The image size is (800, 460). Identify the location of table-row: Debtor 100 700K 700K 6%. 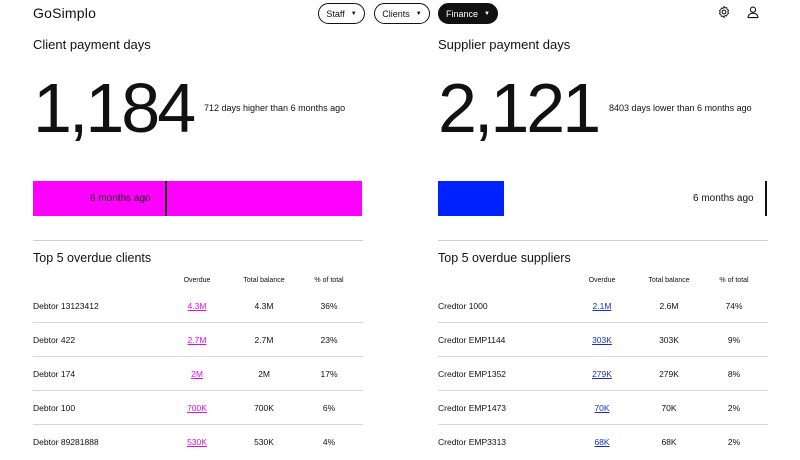
(198, 408).